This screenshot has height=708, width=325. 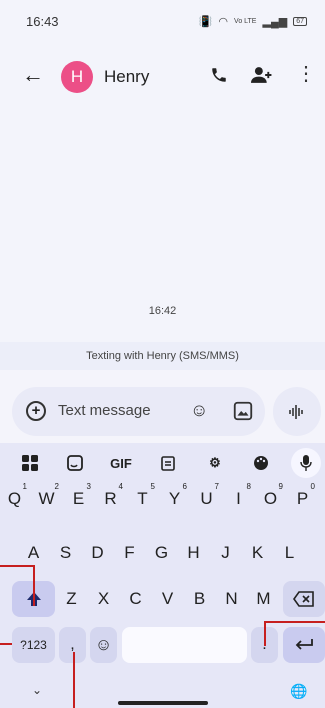 What do you see at coordinates (312, 486) in the screenshot?
I see `key-hint: 0` at bounding box center [312, 486].